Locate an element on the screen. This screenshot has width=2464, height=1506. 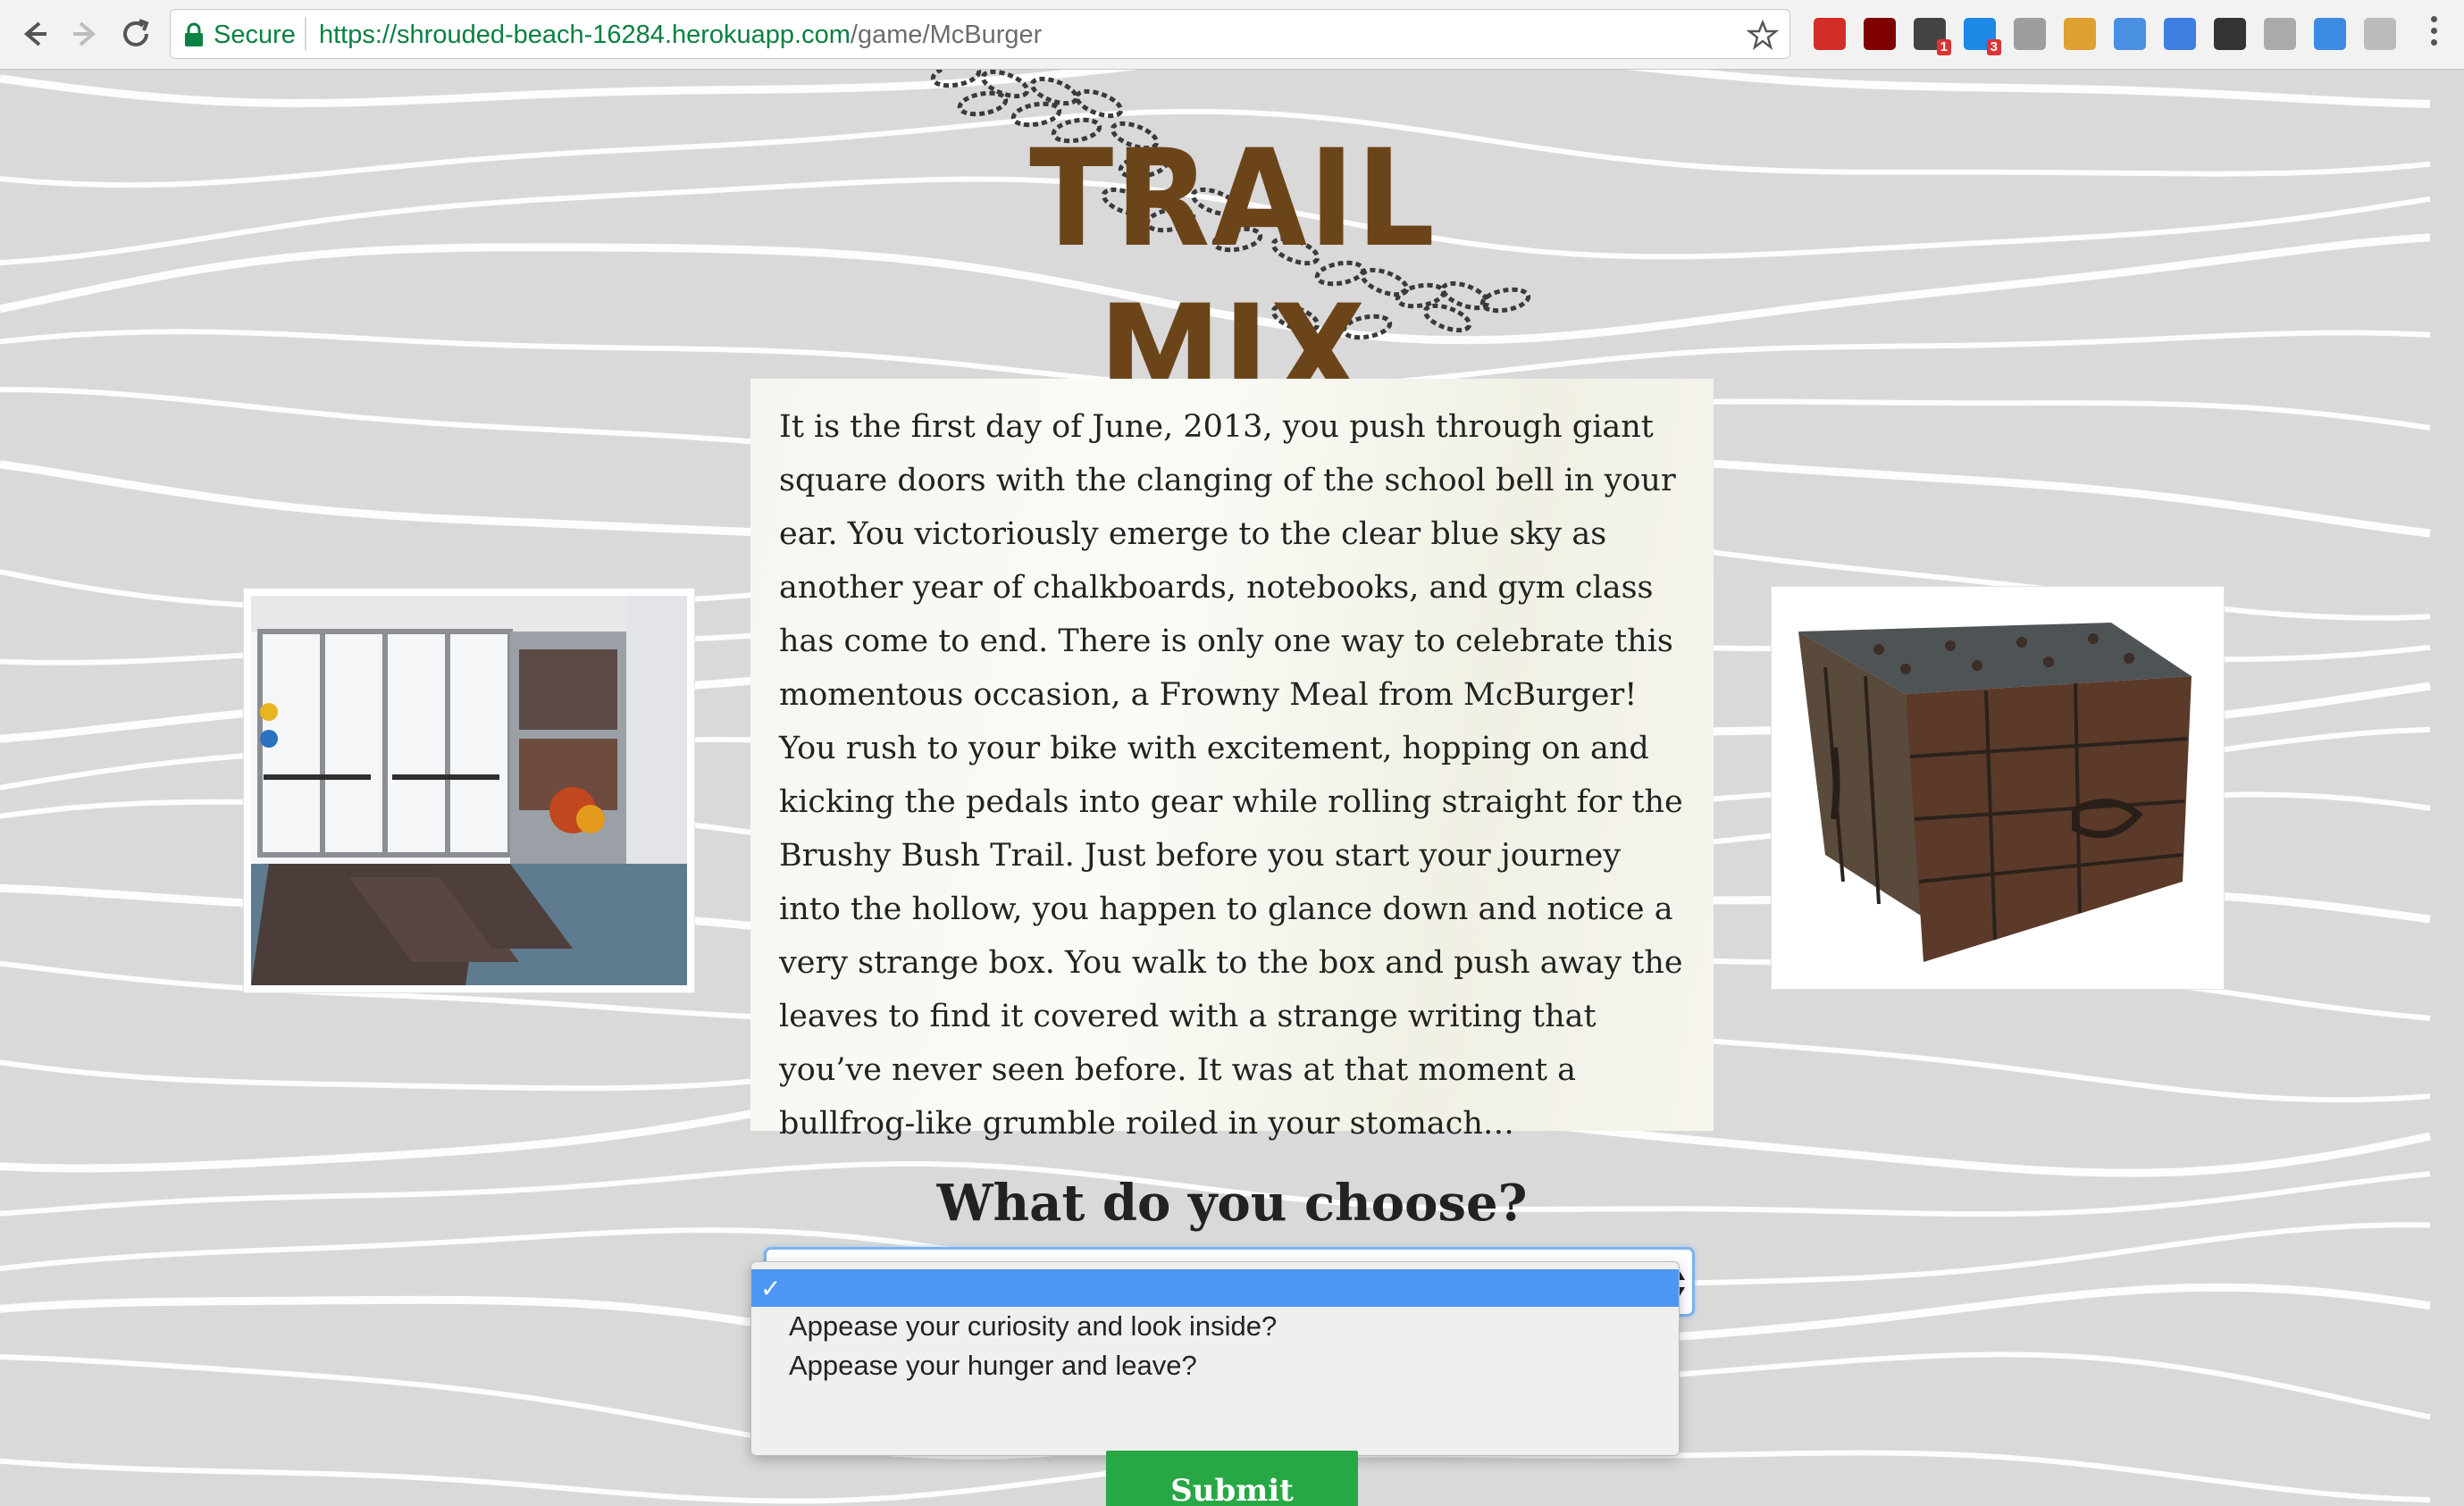
strange-box-image is located at coordinates (1998, 788).